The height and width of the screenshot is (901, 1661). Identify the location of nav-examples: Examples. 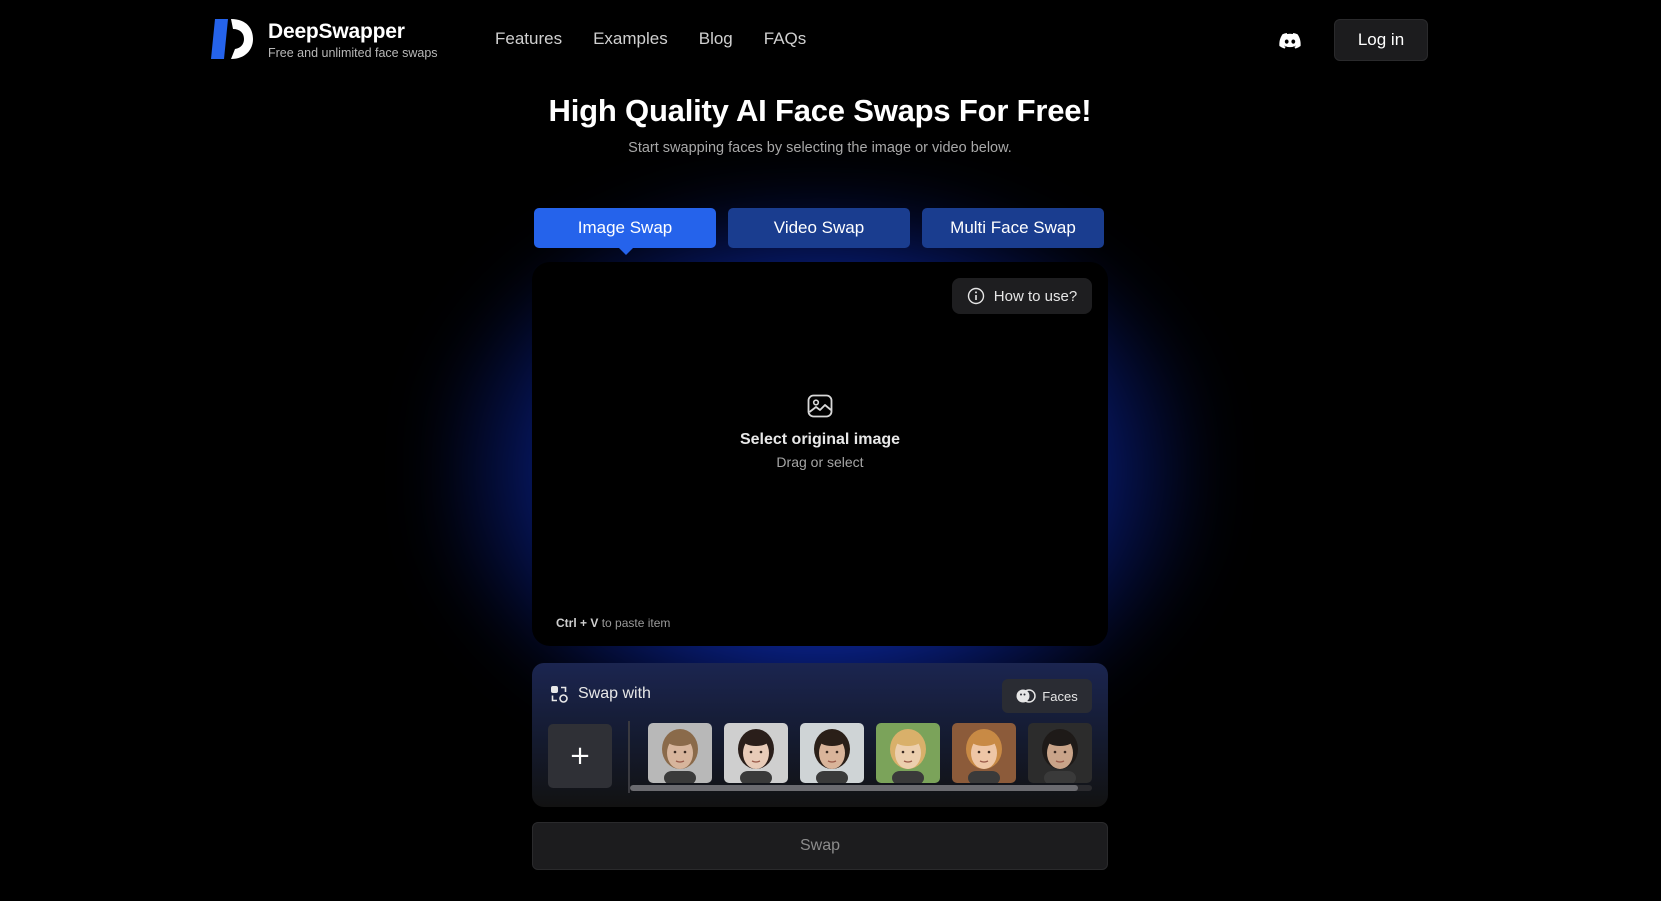
(630, 39).